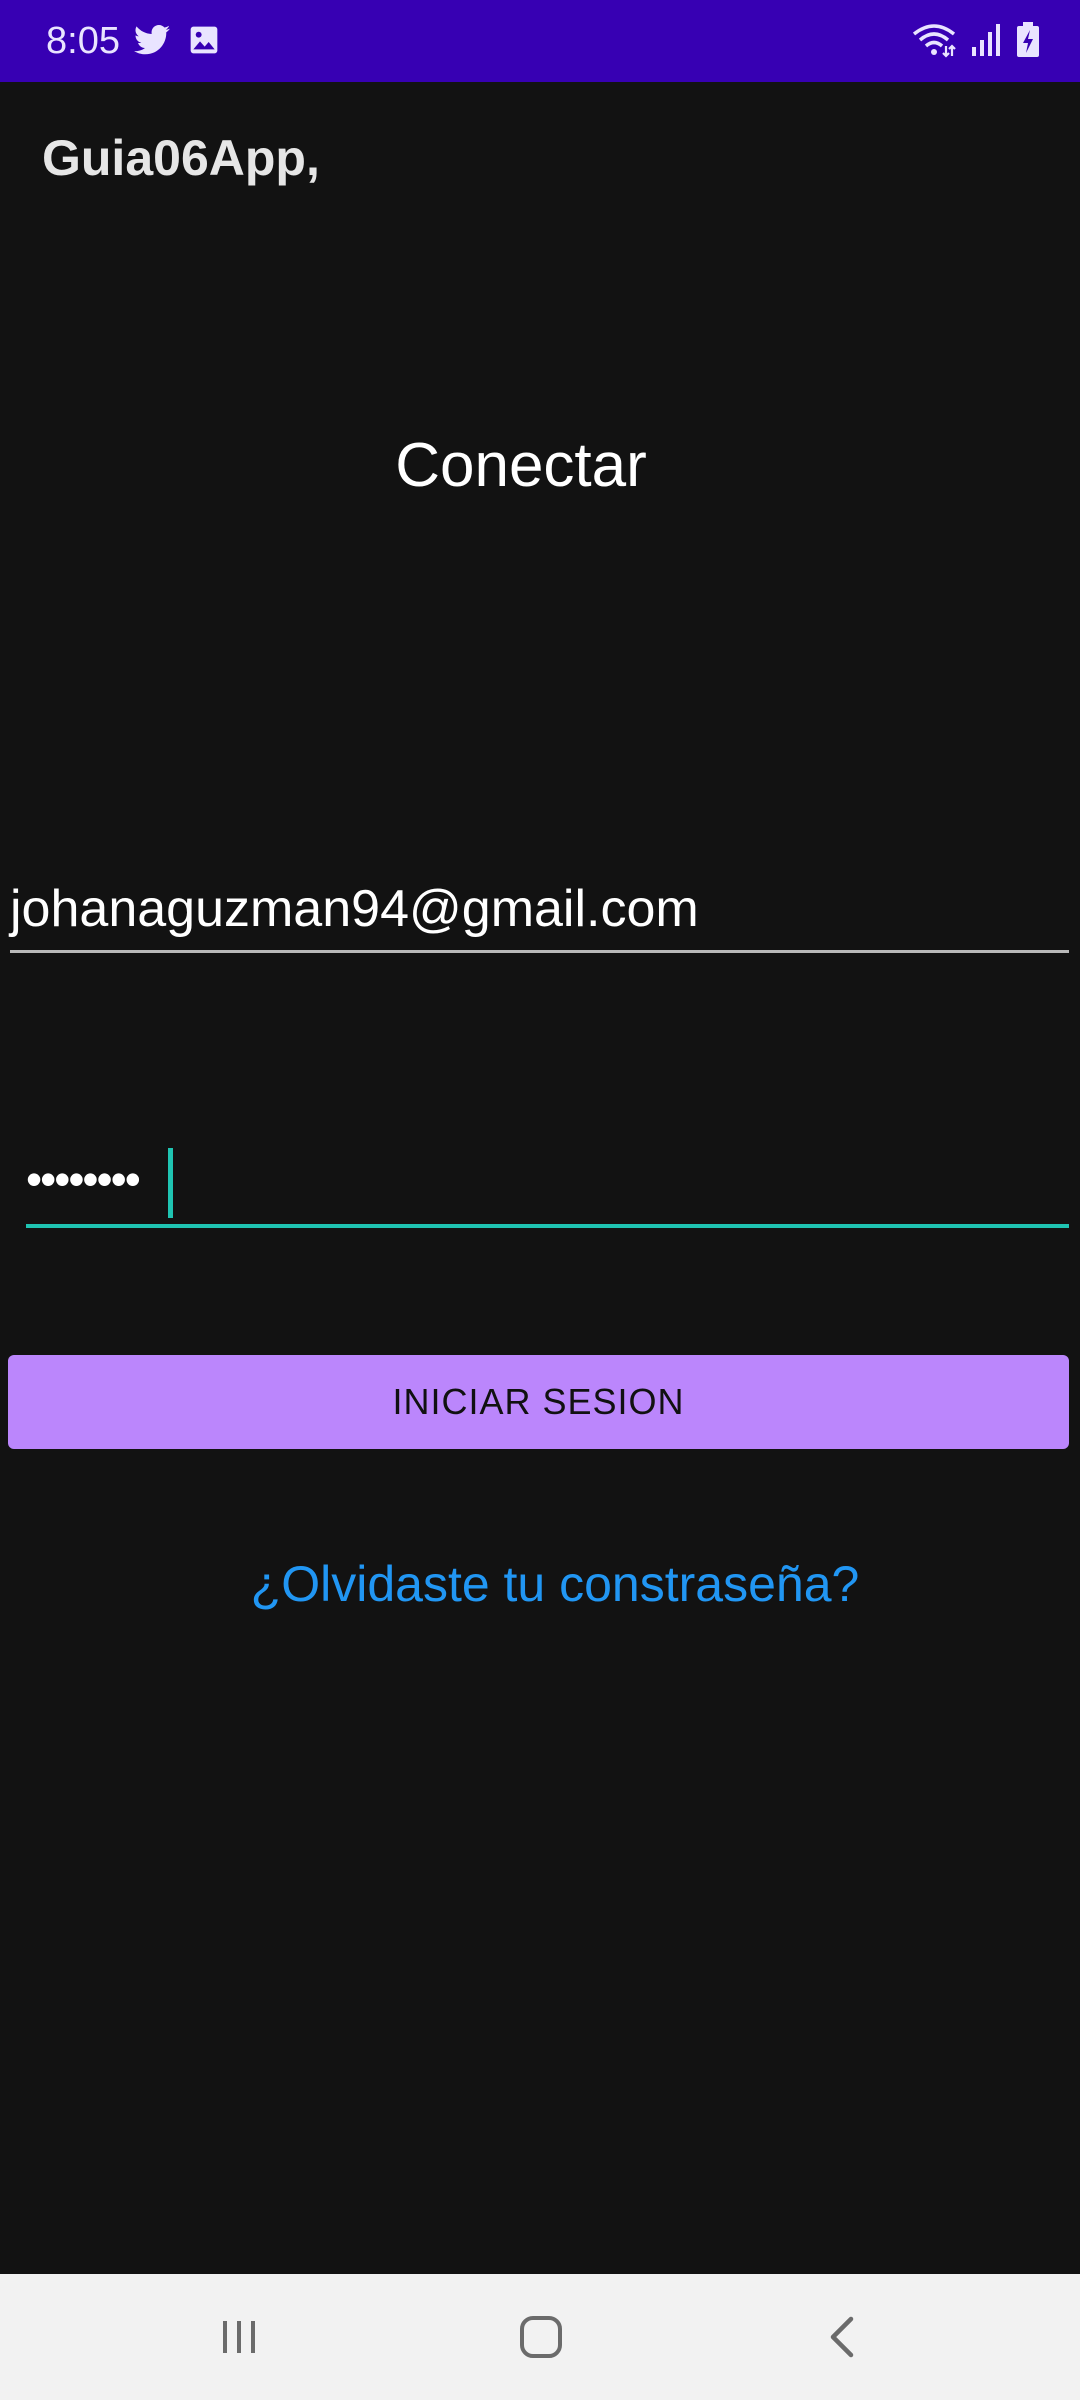  I want to click on navigation-bar, so click(540, 2337).